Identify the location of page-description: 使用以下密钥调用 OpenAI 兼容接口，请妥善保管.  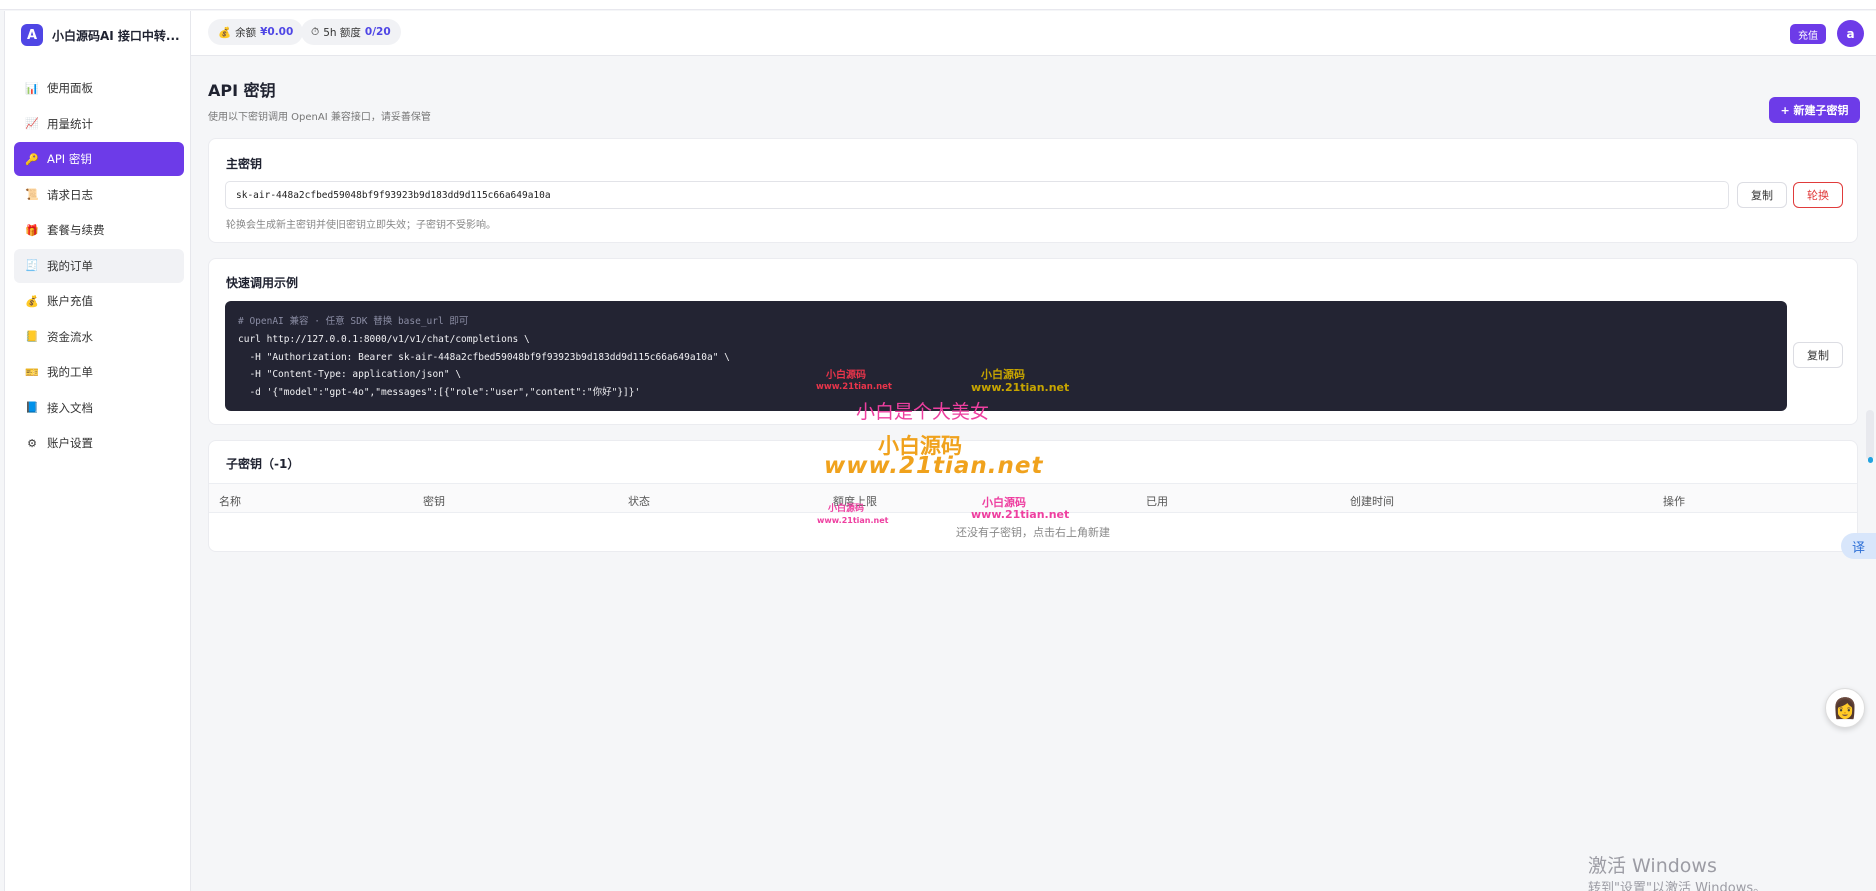
(319, 117).